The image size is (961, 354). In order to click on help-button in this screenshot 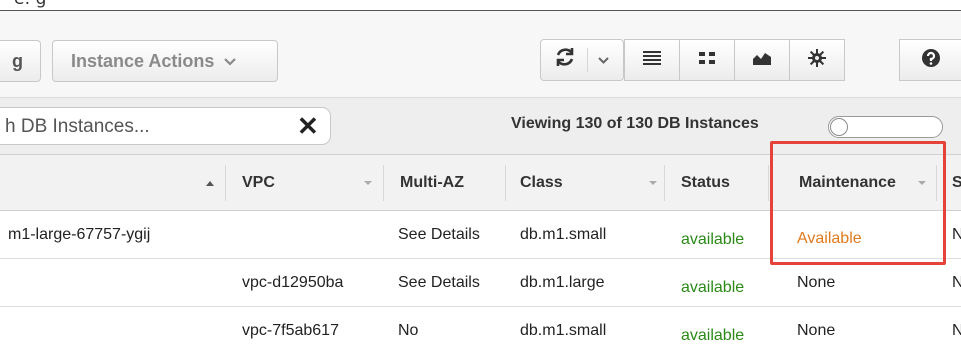, I will do `click(930, 60)`.